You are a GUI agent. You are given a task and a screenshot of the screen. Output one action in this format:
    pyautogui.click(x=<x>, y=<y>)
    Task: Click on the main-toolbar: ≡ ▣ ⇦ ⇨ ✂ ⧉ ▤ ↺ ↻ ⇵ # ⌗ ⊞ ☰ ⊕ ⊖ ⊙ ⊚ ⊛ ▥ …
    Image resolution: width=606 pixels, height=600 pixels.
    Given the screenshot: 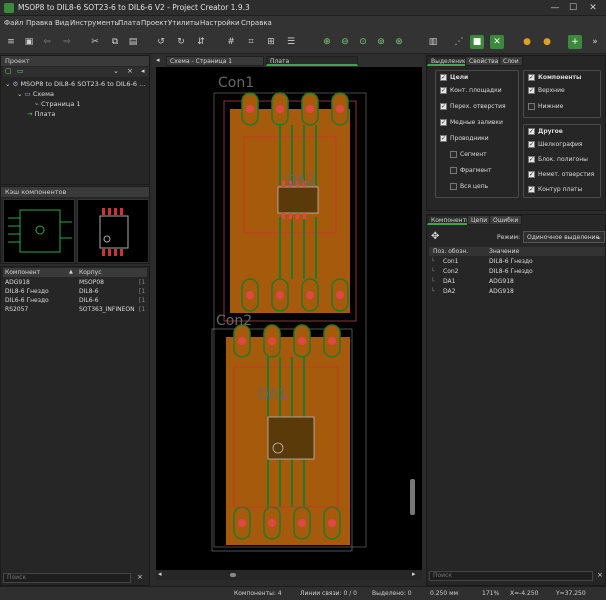 What is the action you would take?
    pyautogui.click(x=303, y=42)
    